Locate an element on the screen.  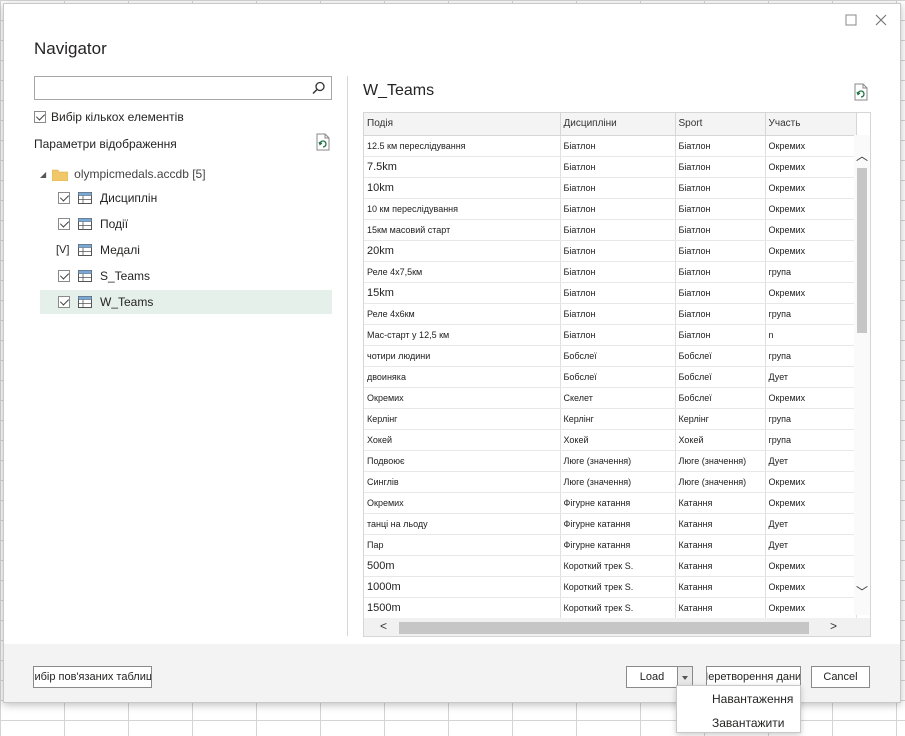
table-cell: Реле 4x6км is located at coordinates (462, 314).